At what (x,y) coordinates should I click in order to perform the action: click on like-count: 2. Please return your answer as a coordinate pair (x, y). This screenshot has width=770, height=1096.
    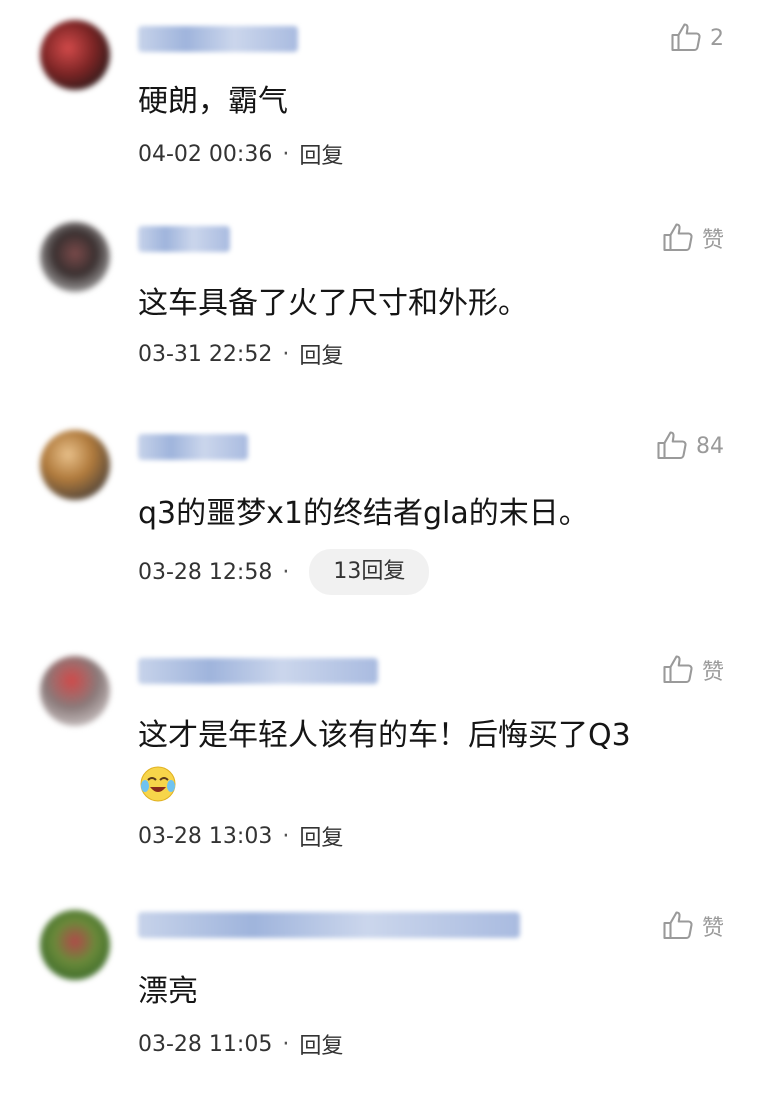
    Looking at the image, I should click on (717, 38).